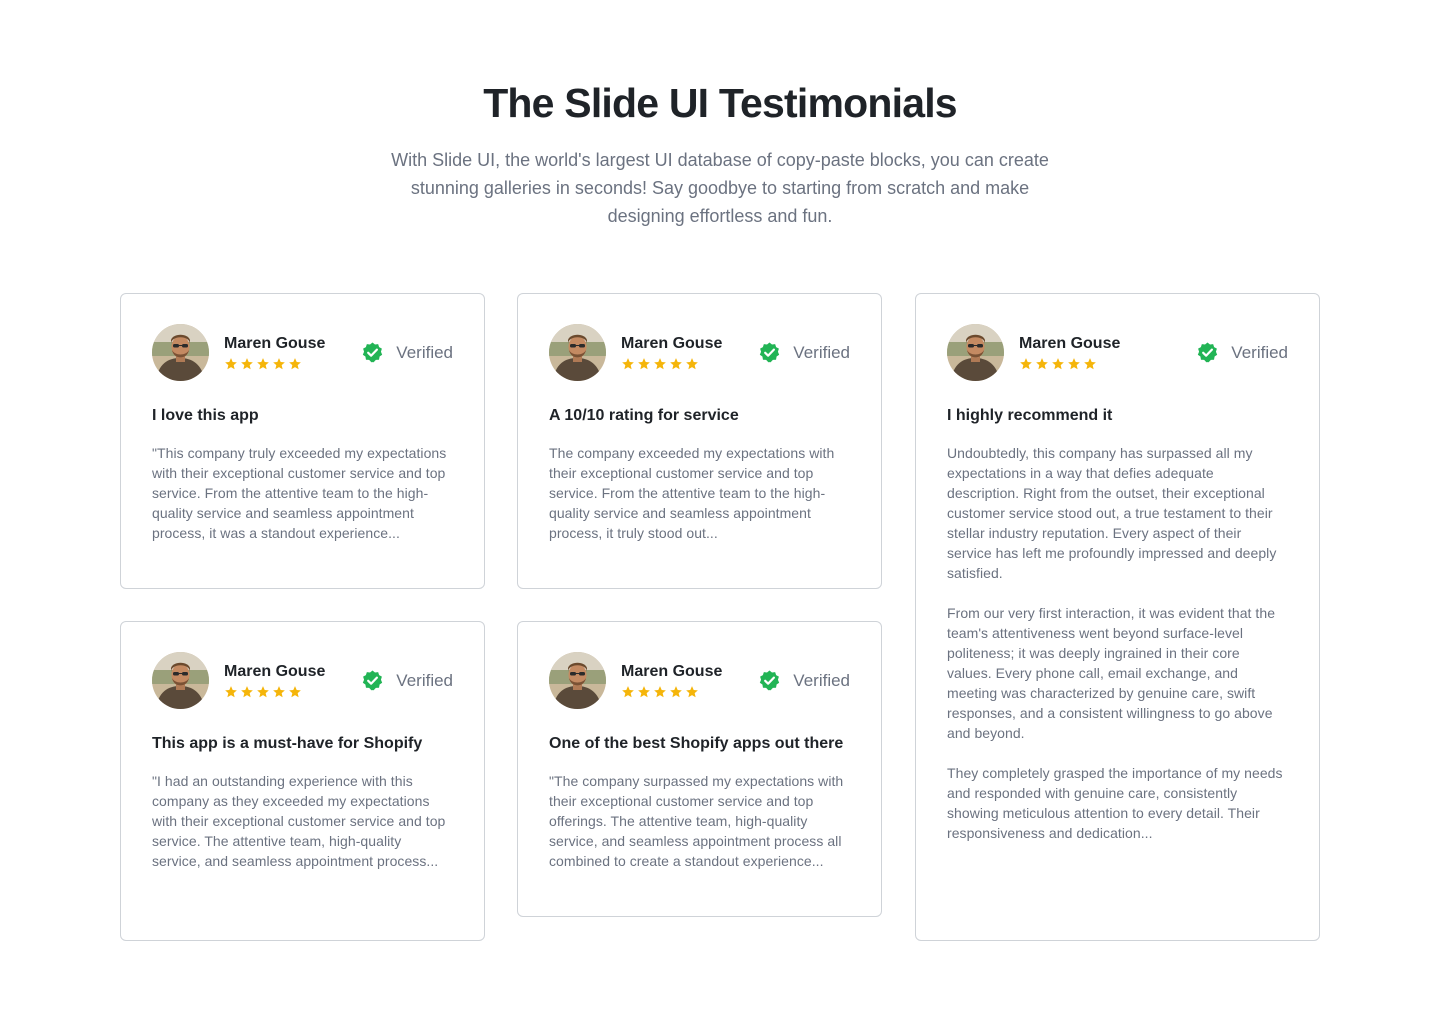 The image size is (1440, 1021). I want to click on review-title: One of the best Shopify apps out there, so click(696, 743).